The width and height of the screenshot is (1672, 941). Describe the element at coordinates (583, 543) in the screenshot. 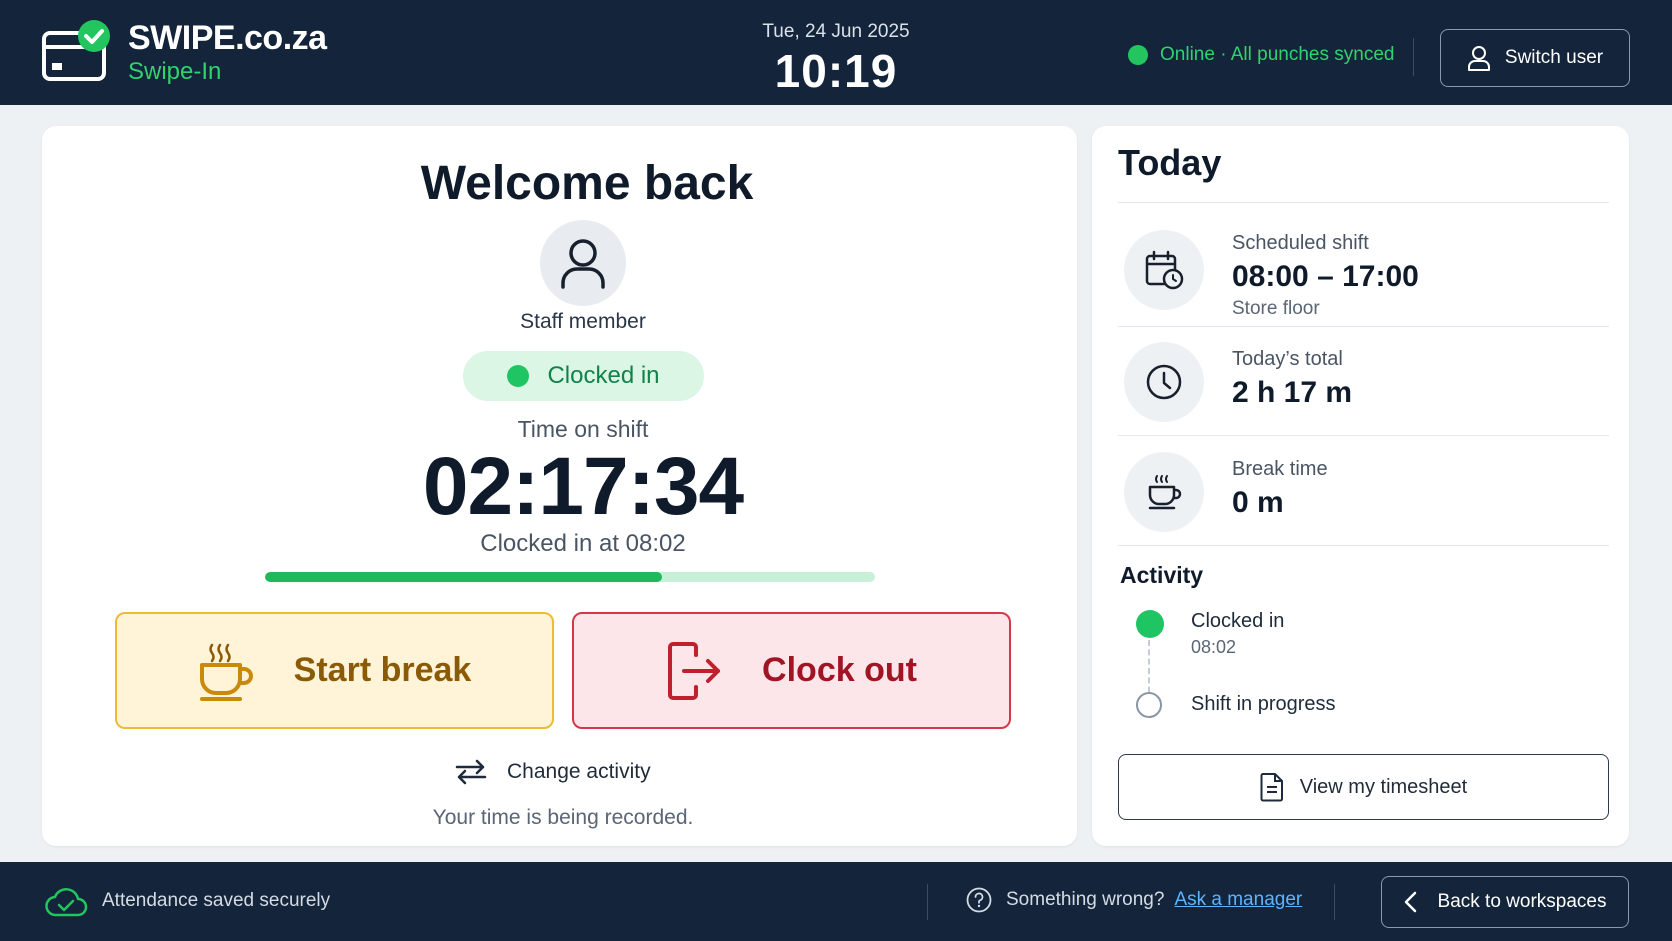

I see `clocked-in-at: Clocked in at 08:02` at that location.